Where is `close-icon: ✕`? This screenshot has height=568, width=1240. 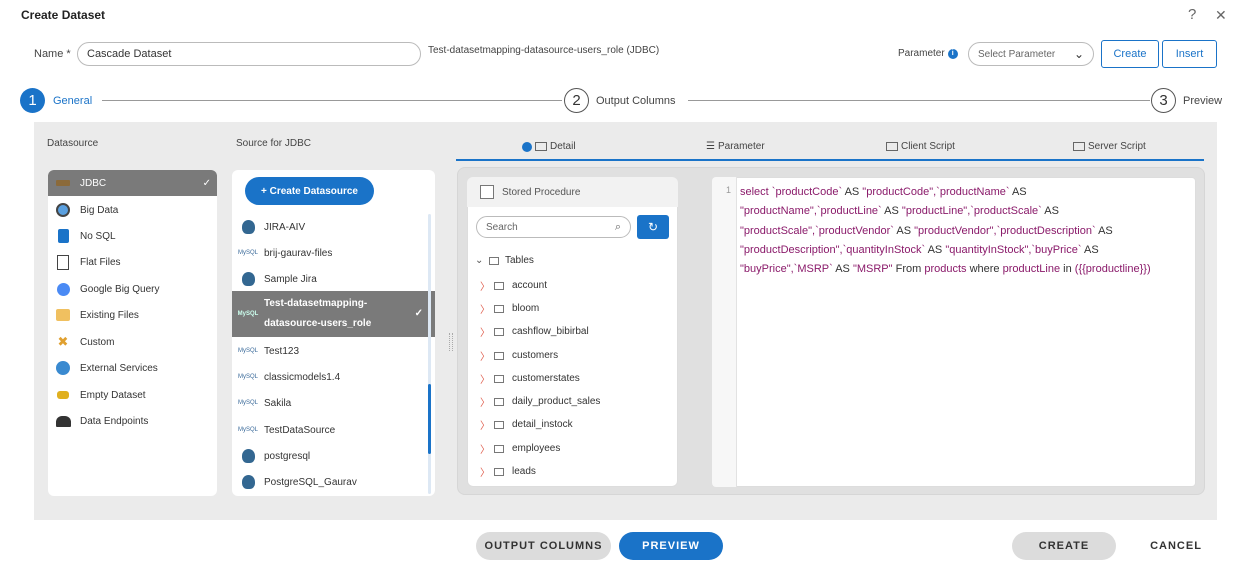
close-icon: ✕ is located at coordinates (1221, 15).